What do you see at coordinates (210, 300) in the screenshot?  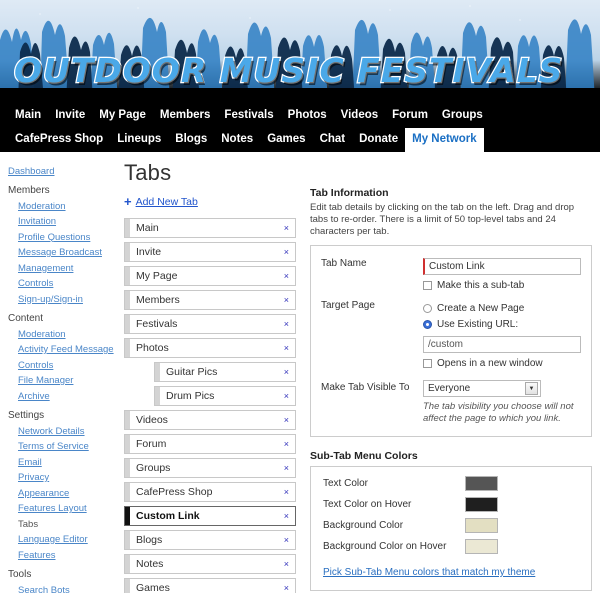 I see `tab-row: Members ×` at bounding box center [210, 300].